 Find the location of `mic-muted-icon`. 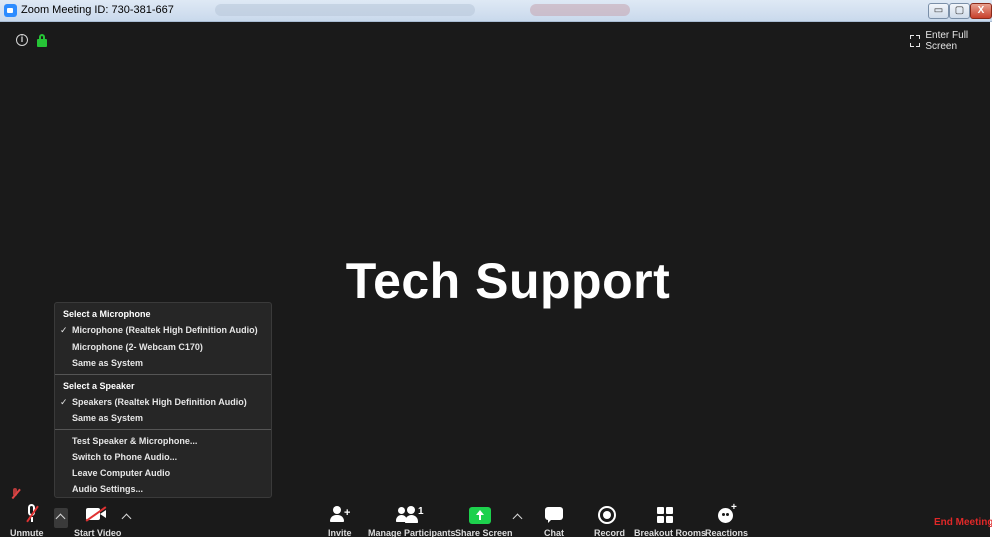

mic-muted-icon is located at coordinates (32, 514).